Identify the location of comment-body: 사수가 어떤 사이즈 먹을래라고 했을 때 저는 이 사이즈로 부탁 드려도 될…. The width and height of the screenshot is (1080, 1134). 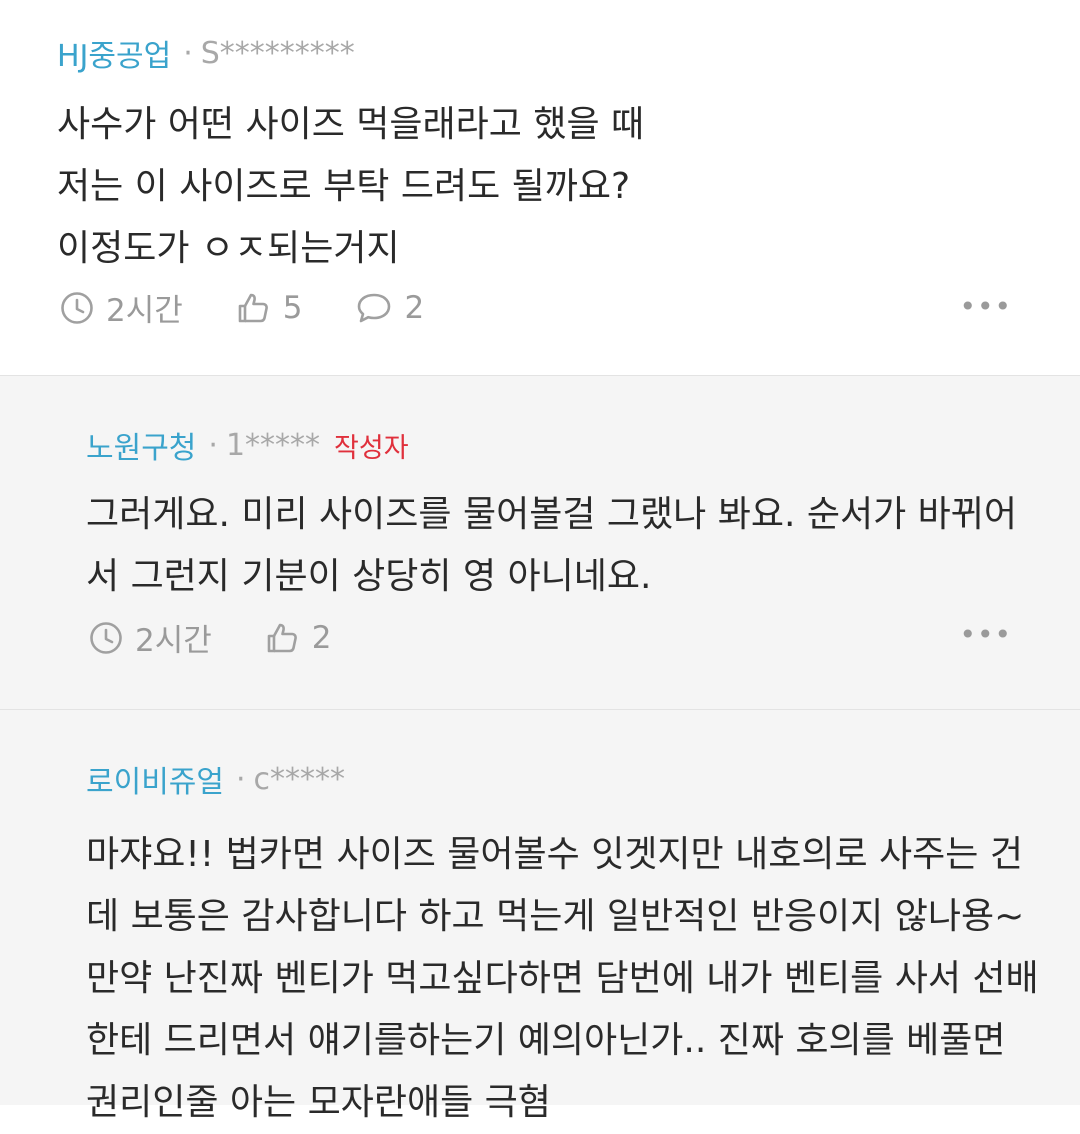
(351, 186).